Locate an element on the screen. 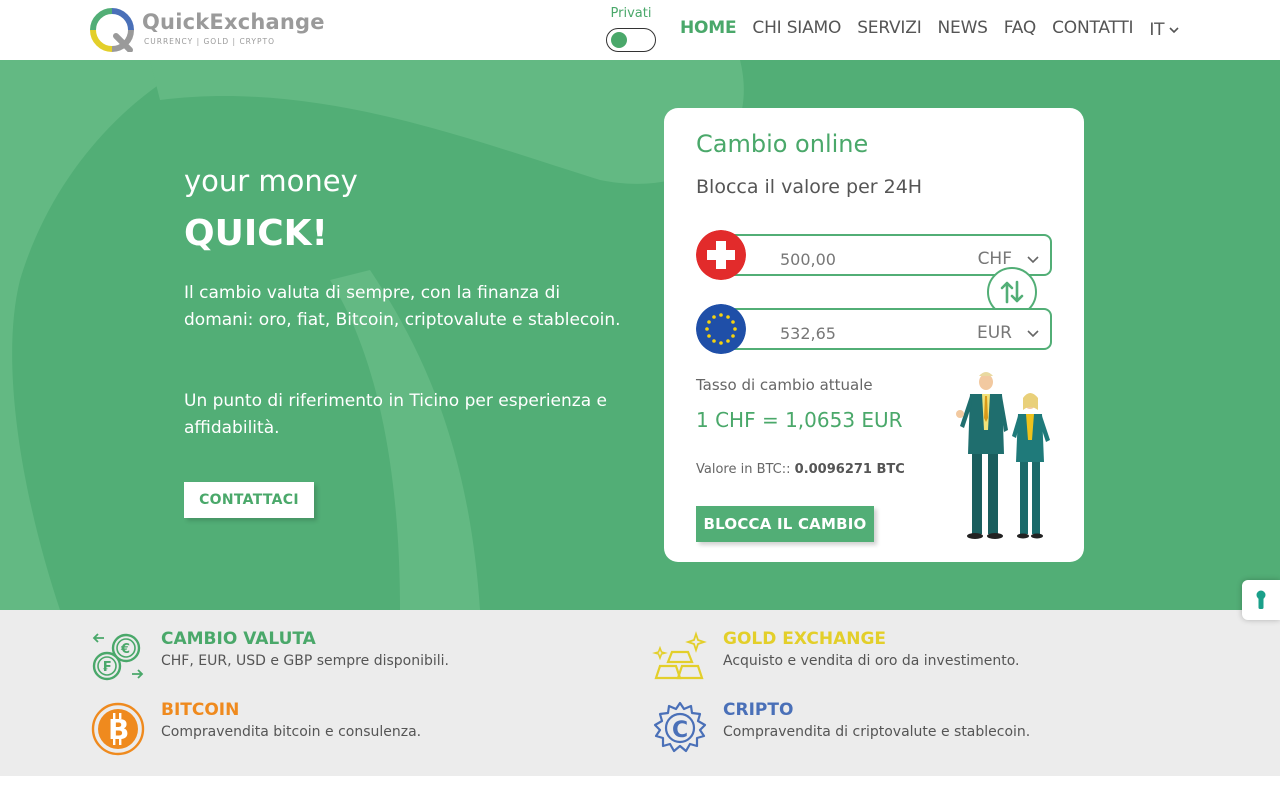 Image resolution: width=1280 pixels, height=800 pixels. feature-title: CRIPTO is located at coordinates (758, 710).